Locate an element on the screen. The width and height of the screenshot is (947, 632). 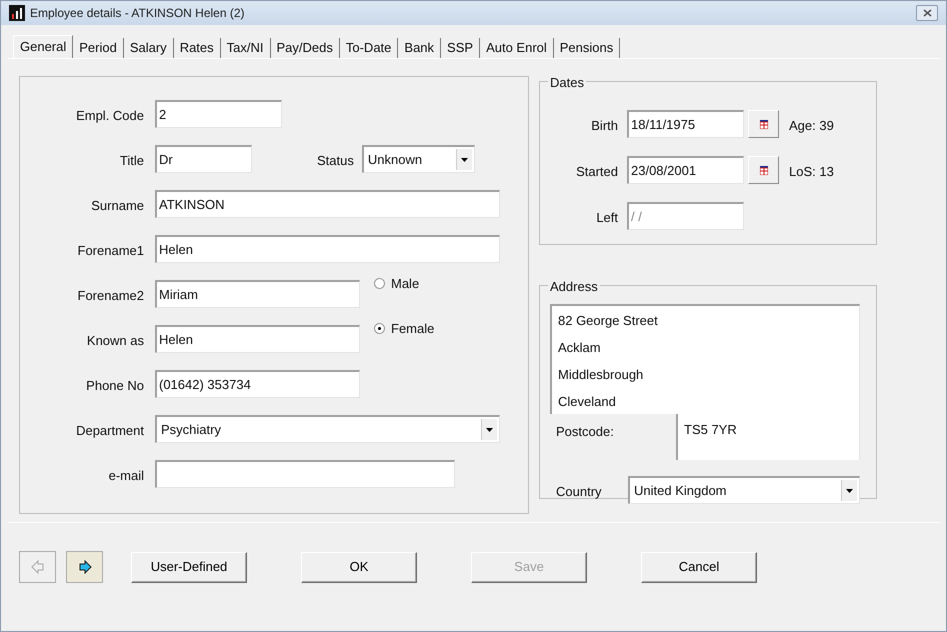
tab: General is located at coordinates (43, 46).